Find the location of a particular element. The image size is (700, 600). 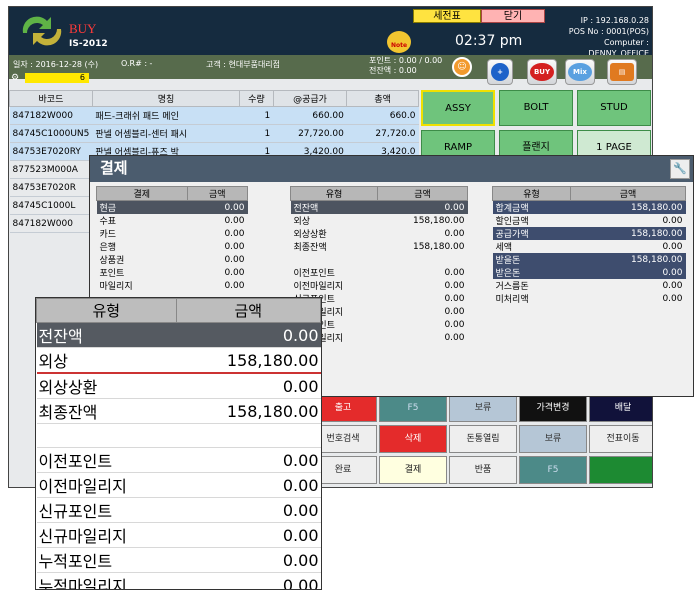

grid-header: @공급가 is located at coordinates (310, 98).